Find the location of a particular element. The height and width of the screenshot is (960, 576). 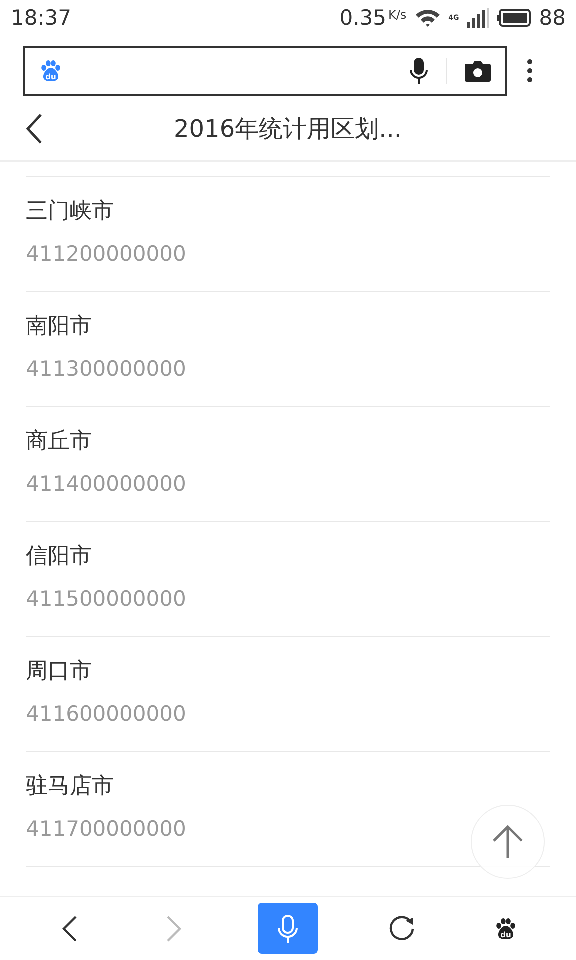

battery-icon is located at coordinates (514, 18).